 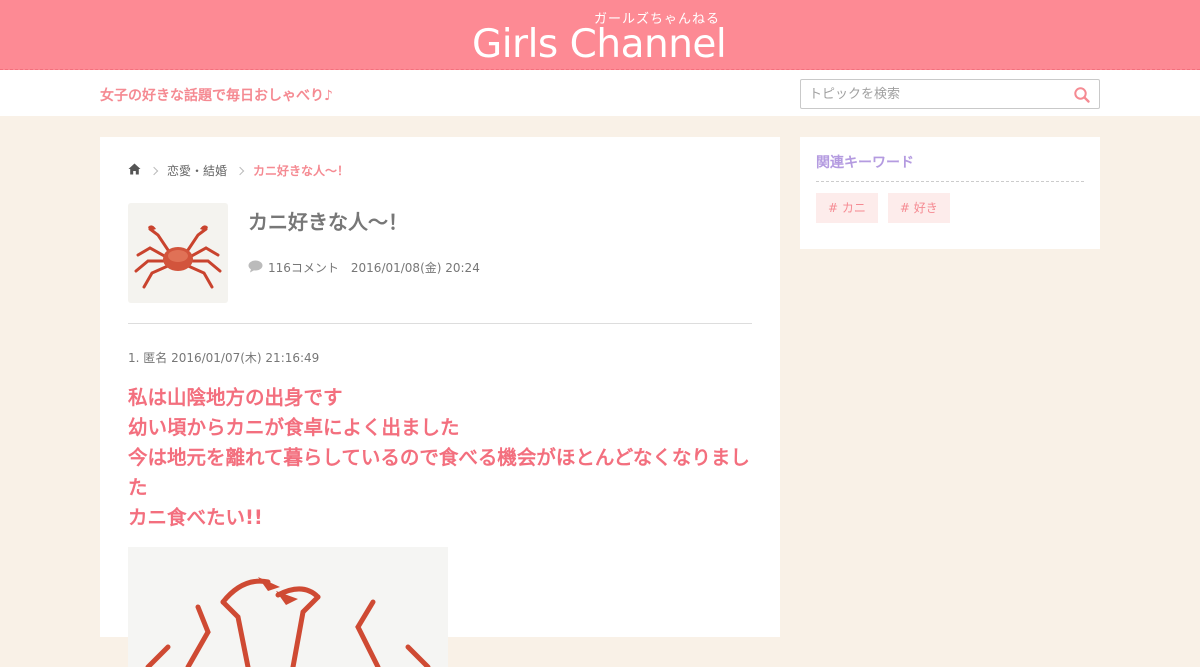 What do you see at coordinates (235, 397) in the screenshot?
I see `comment-line: 私は山陰地方の出身です` at bounding box center [235, 397].